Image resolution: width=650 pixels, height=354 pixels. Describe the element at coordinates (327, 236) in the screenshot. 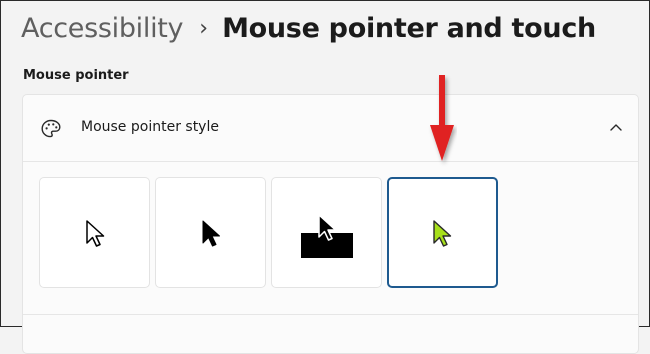

I see `cursor-inverted-icon` at that location.